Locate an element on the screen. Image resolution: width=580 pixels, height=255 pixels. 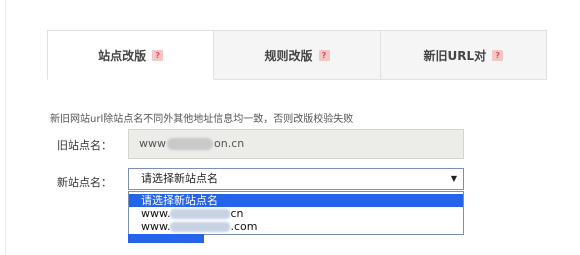
dropdown-option-suffix: cn is located at coordinates (237, 213).